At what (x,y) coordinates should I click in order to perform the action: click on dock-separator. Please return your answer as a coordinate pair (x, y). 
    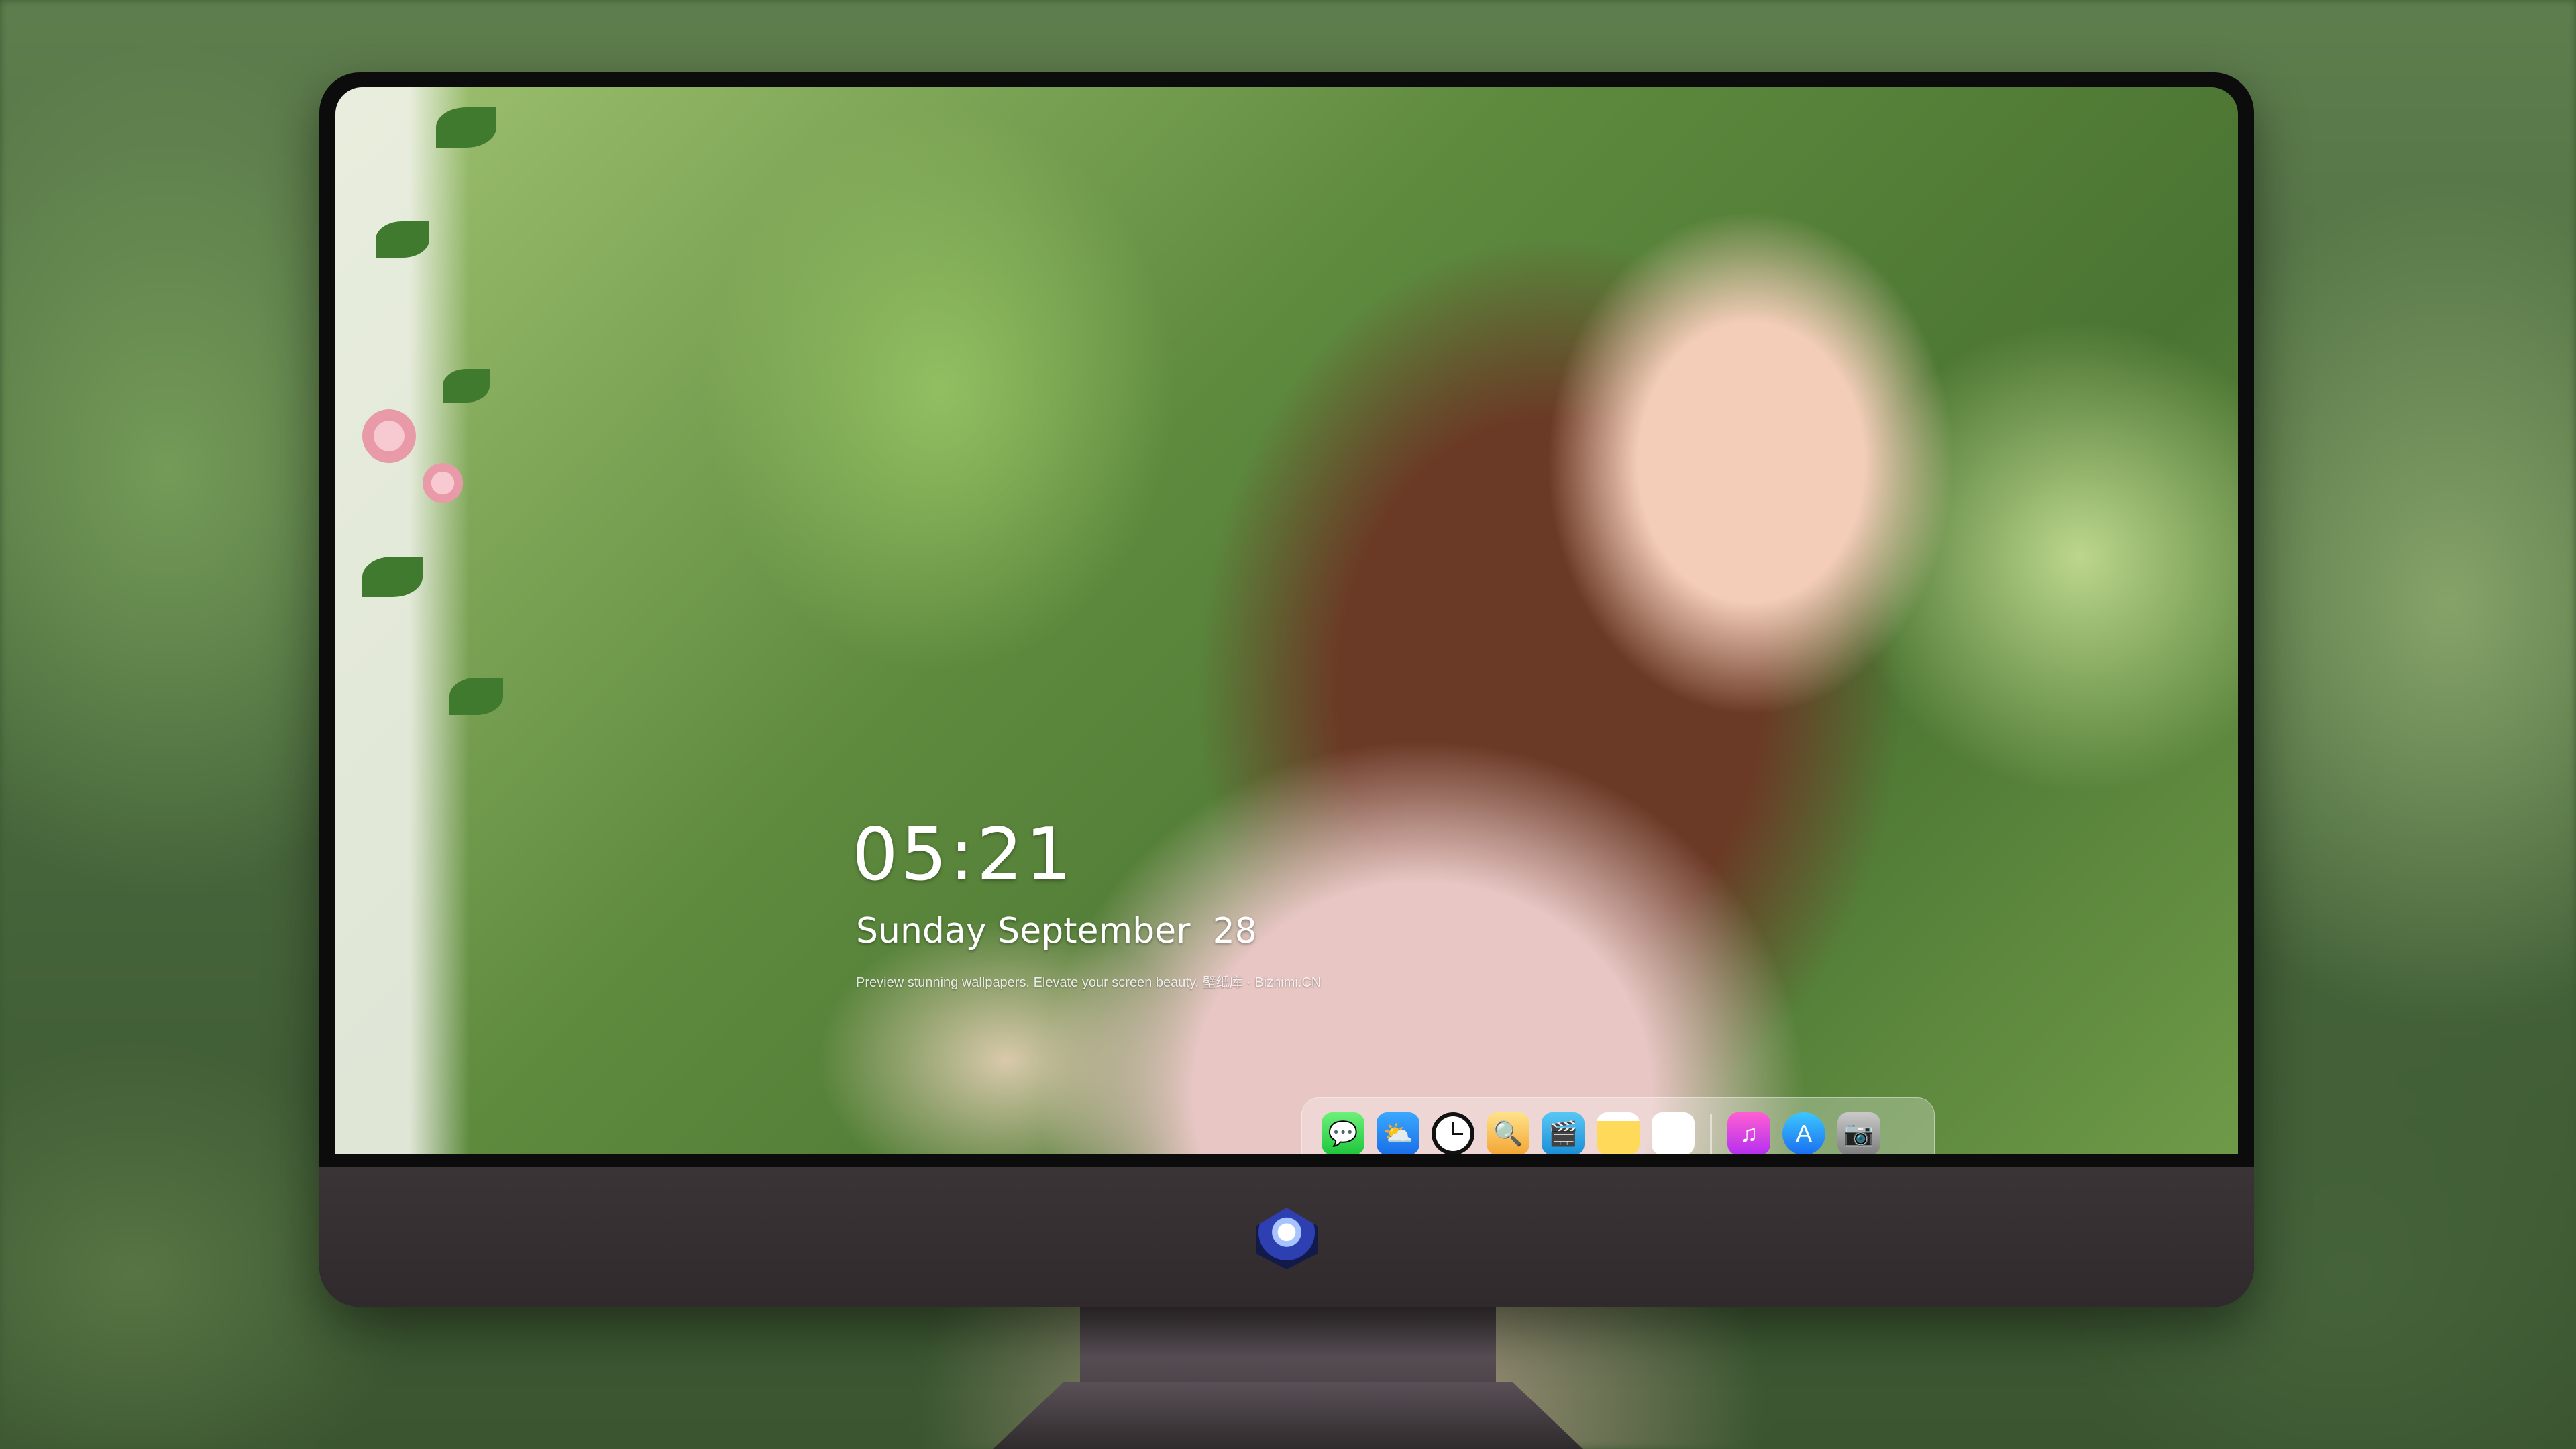
    Looking at the image, I should click on (1711, 1134).